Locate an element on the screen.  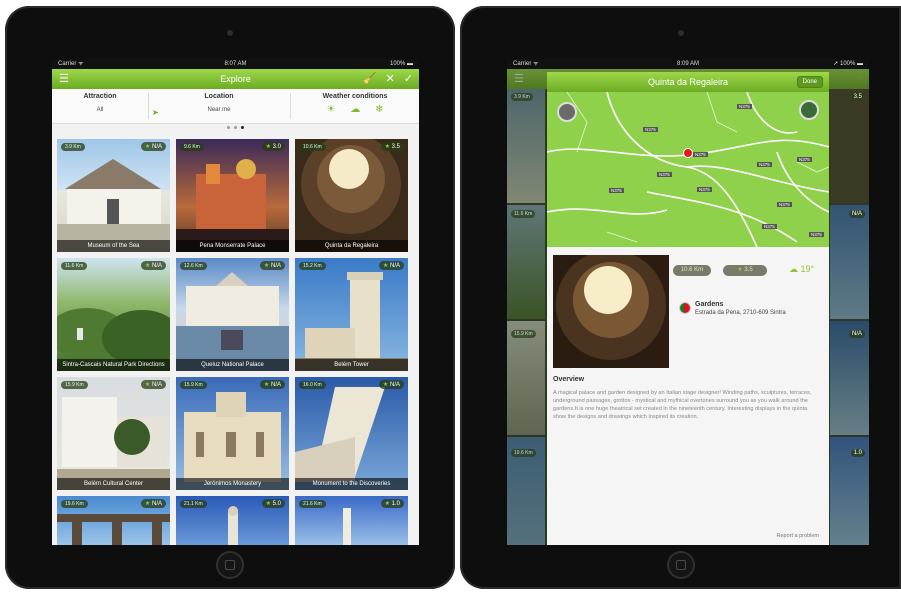
dimmed-grid-left is located at coordinates (526, 317).